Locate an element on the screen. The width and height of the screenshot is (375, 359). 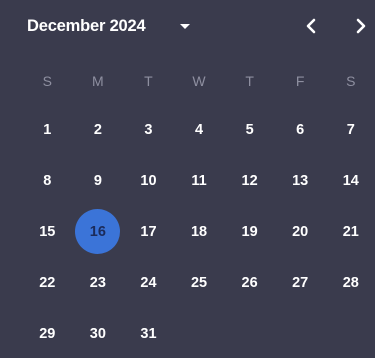
day-number: 14 is located at coordinates (350, 180).